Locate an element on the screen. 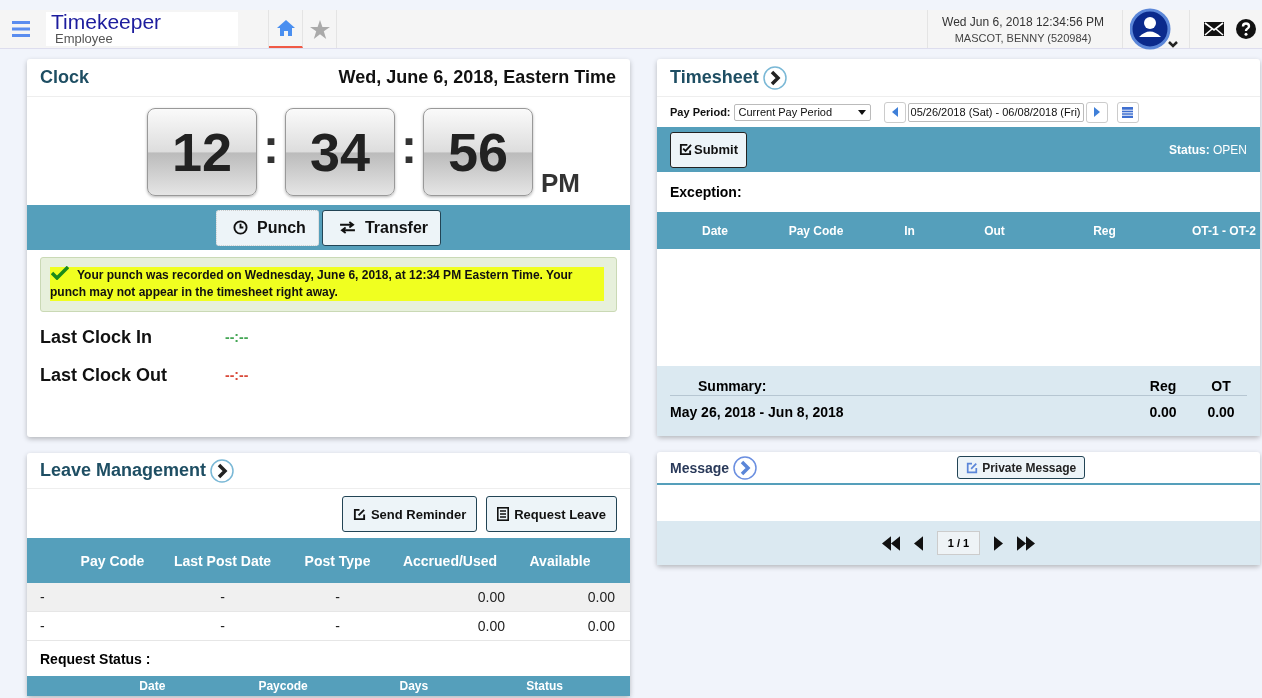  punch-button: Transfer is located at coordinates (381, 227).